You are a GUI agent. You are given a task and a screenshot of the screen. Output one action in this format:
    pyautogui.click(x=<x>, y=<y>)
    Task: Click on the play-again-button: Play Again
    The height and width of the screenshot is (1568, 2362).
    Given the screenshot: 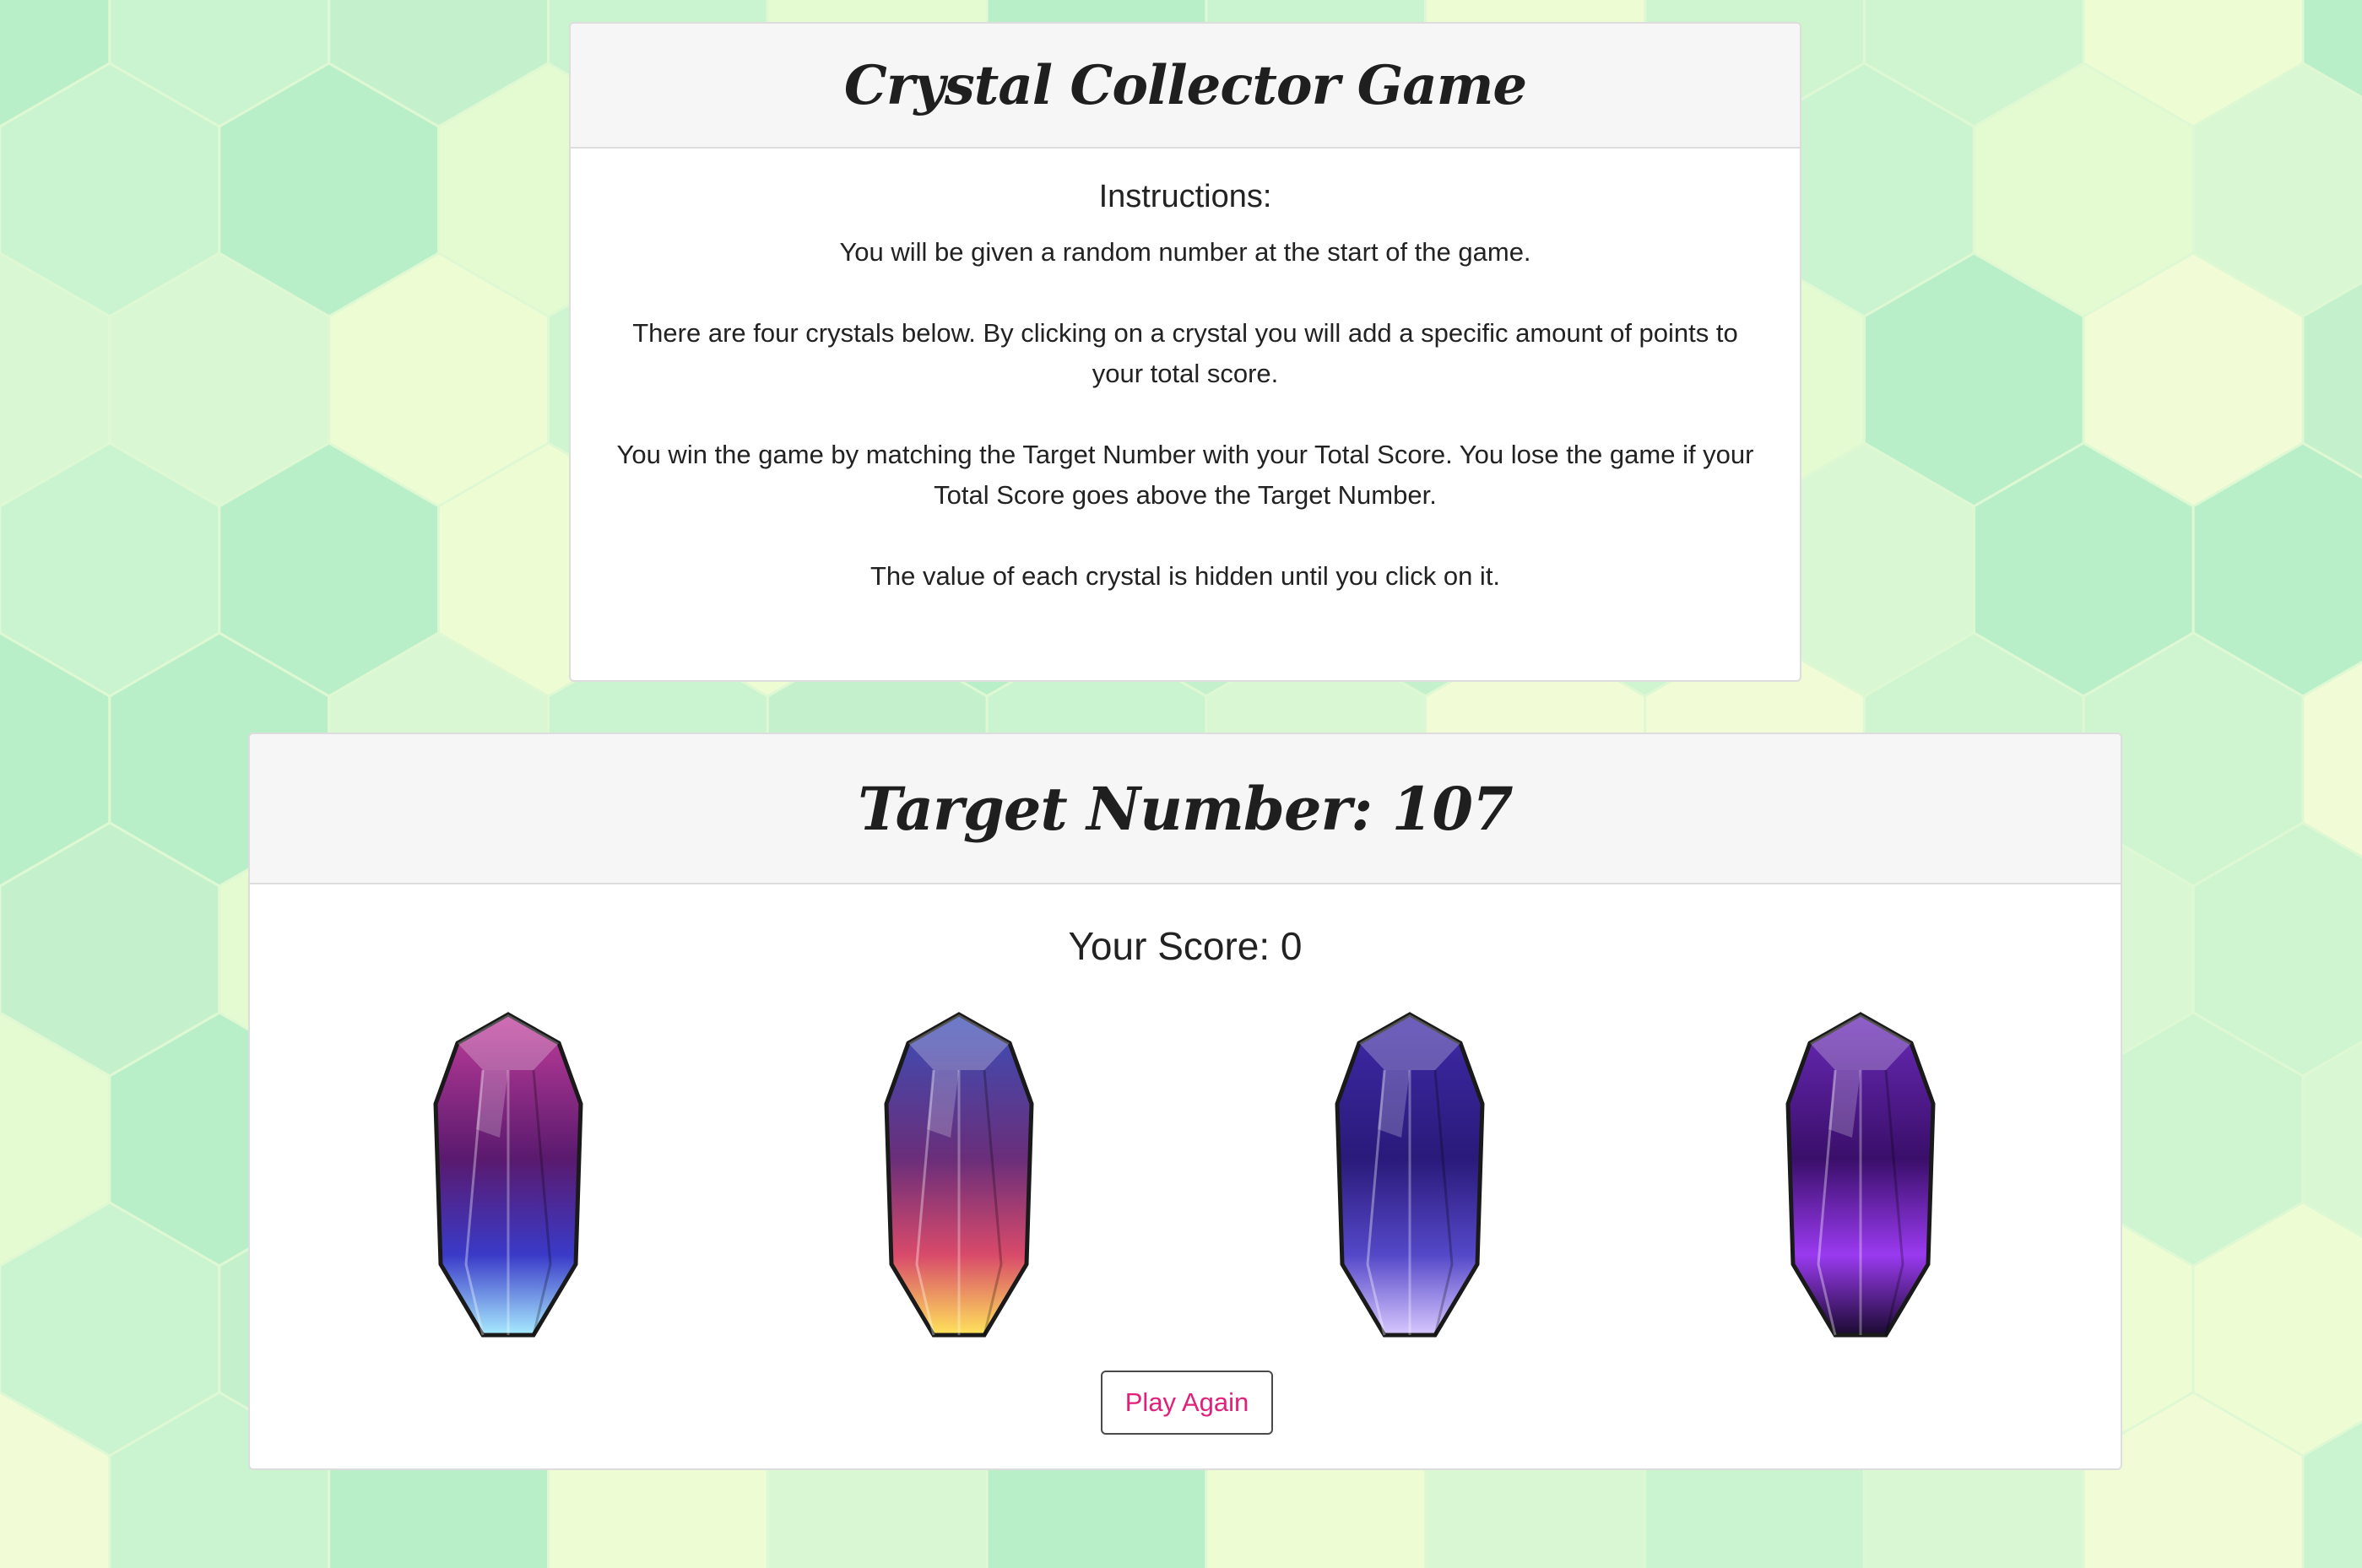 What is the action you would take?
    pyautogui.click(x=1187, y=1403)
    